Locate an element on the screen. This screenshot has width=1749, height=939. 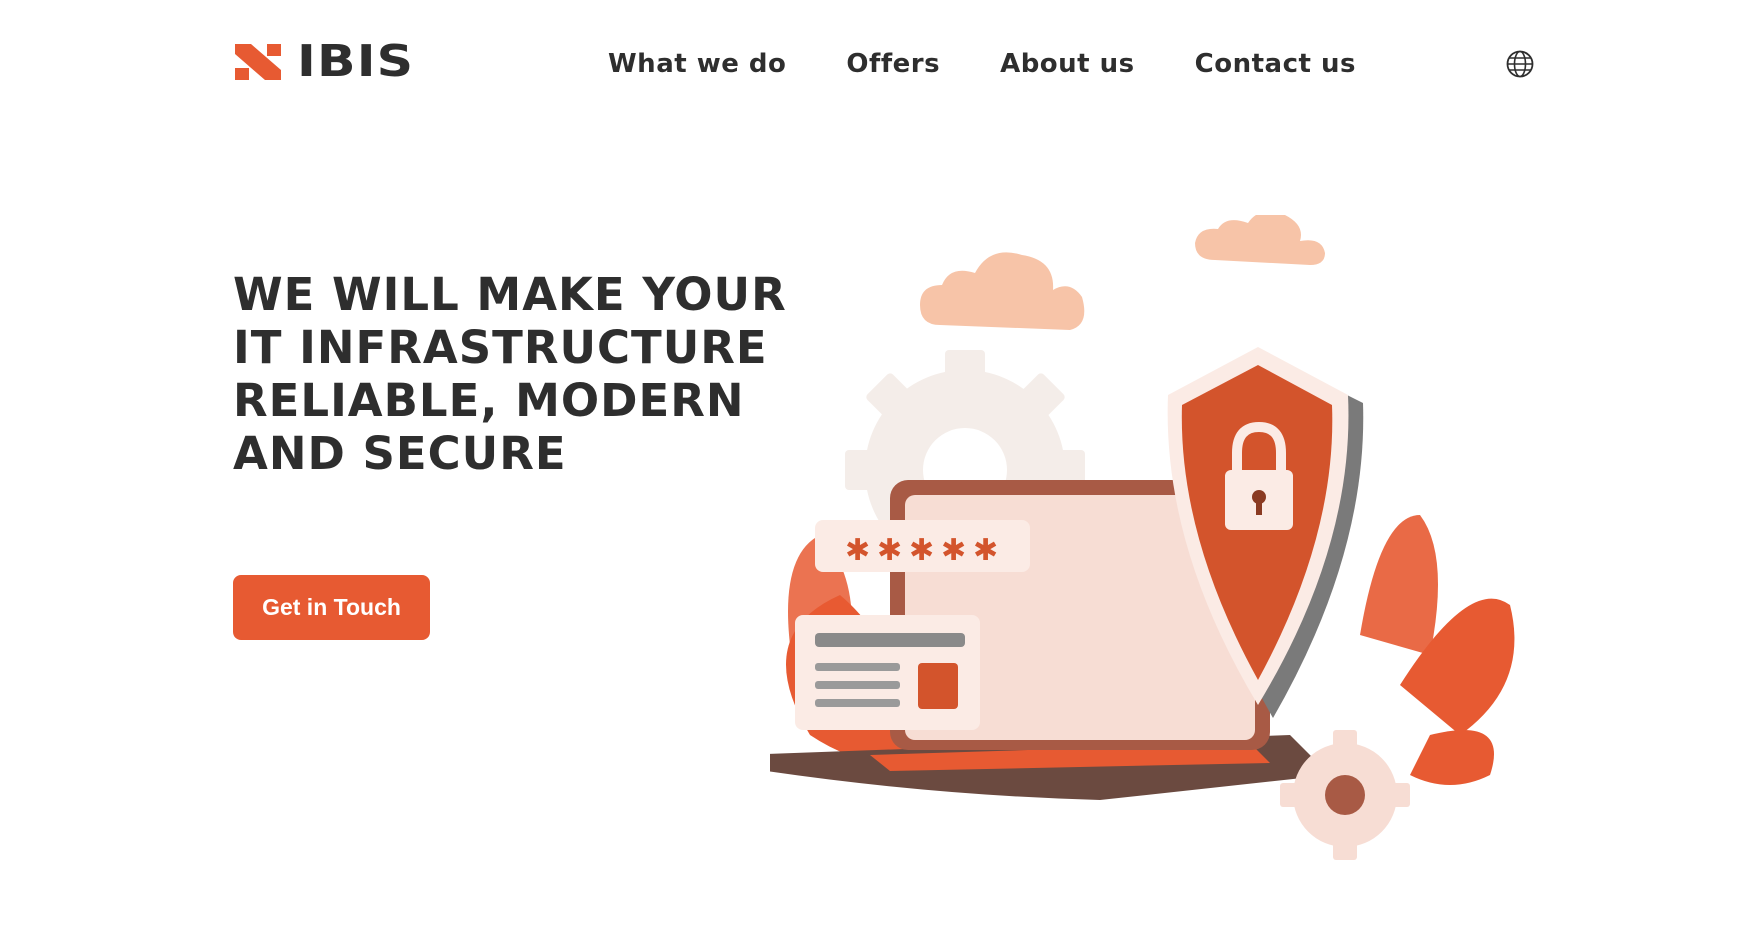
main-nav: What we do Offers About us Contact us is located at coordinates (1012, 64).